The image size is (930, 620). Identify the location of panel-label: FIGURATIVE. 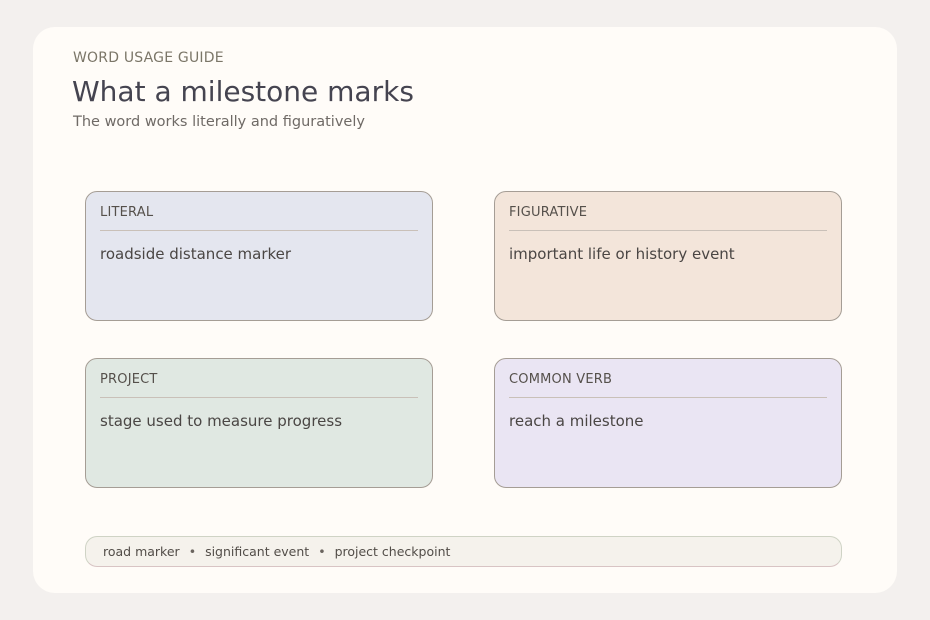
(548, 212).